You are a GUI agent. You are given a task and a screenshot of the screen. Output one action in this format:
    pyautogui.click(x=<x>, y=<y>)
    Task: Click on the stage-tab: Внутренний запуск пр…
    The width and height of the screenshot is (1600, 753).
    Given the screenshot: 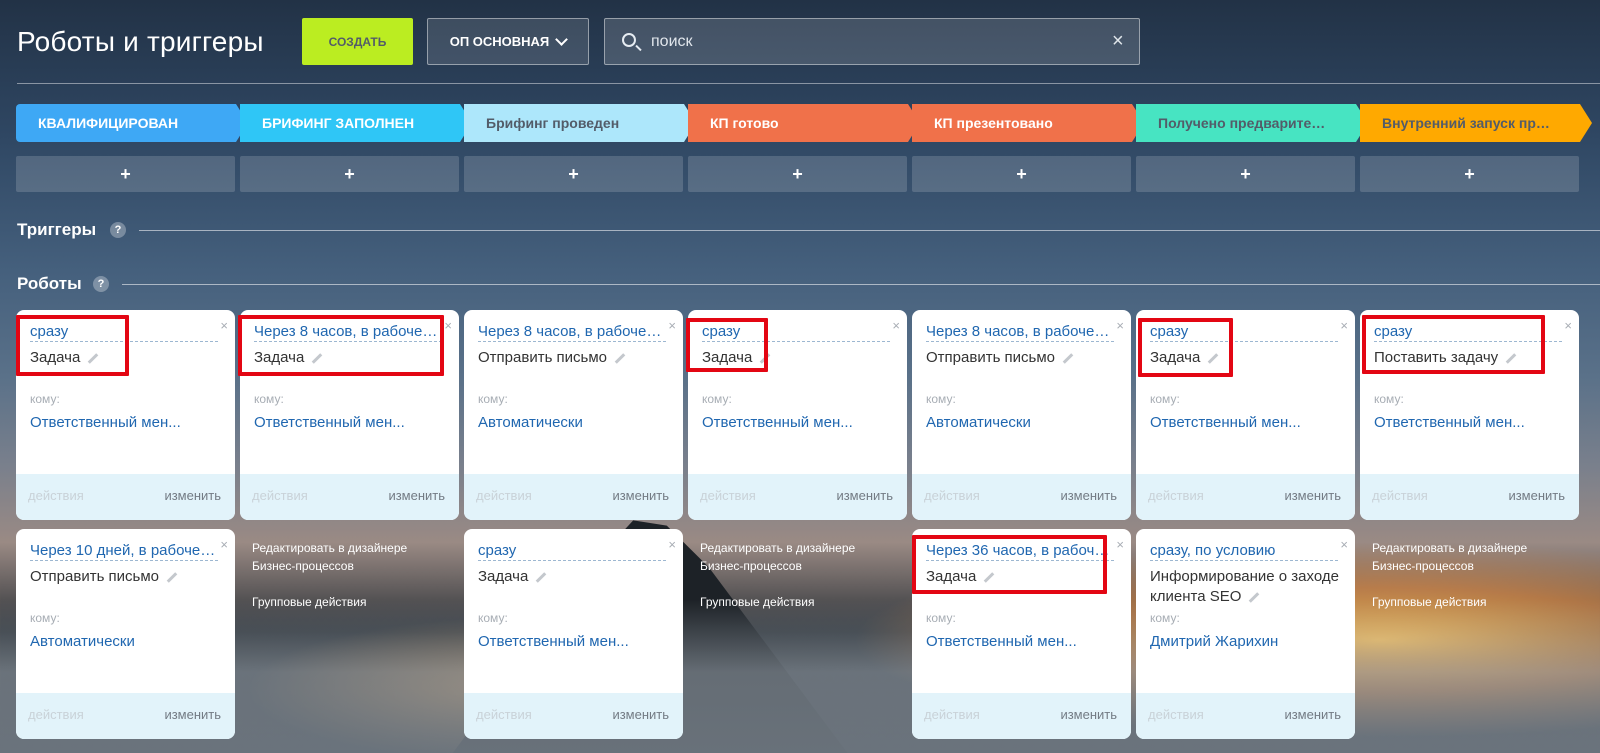 What is the action you would take?
    pyautogui.click(x=1476, y=123)
    